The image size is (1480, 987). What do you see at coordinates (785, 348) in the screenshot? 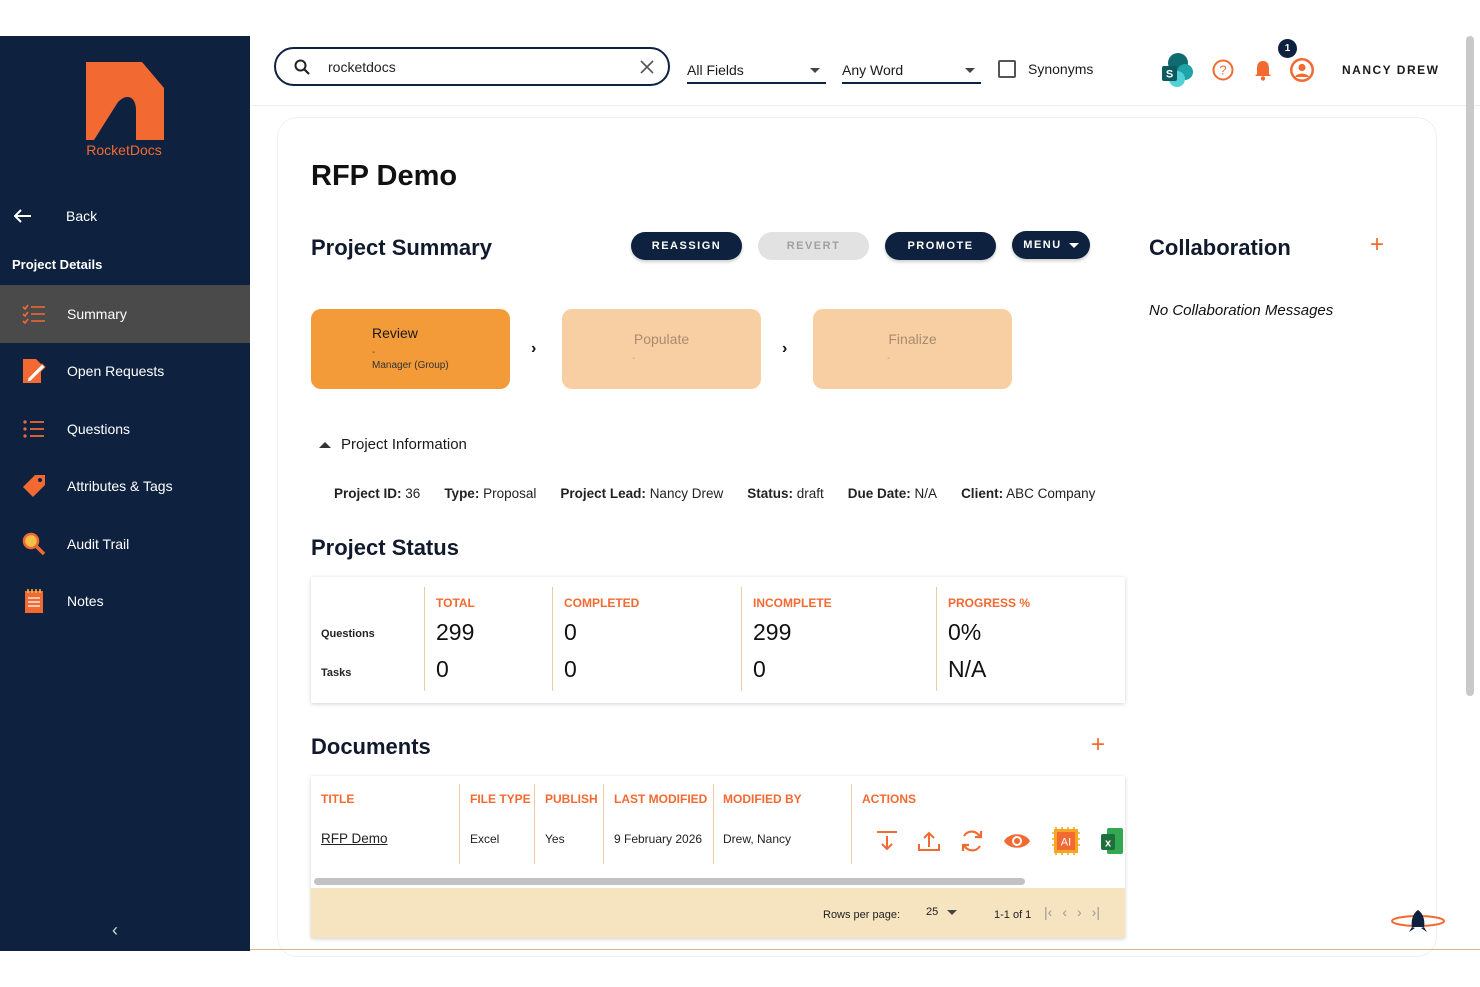
I see `chevron-right-icon: ›` at bounding box center [785, 348].